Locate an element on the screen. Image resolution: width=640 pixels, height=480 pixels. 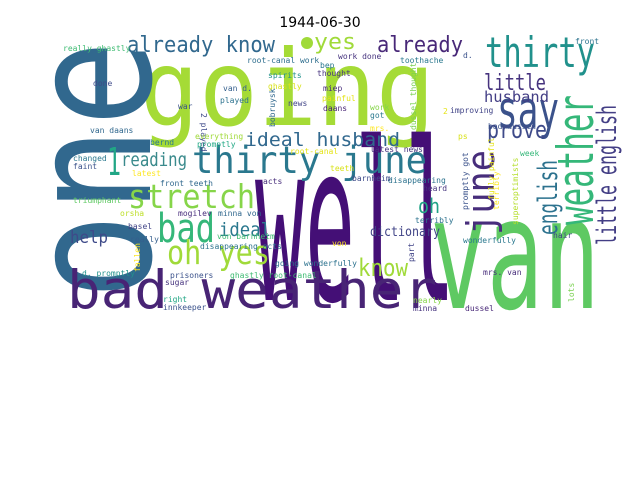
word-husband: husband is located at coordinates (516, 97).